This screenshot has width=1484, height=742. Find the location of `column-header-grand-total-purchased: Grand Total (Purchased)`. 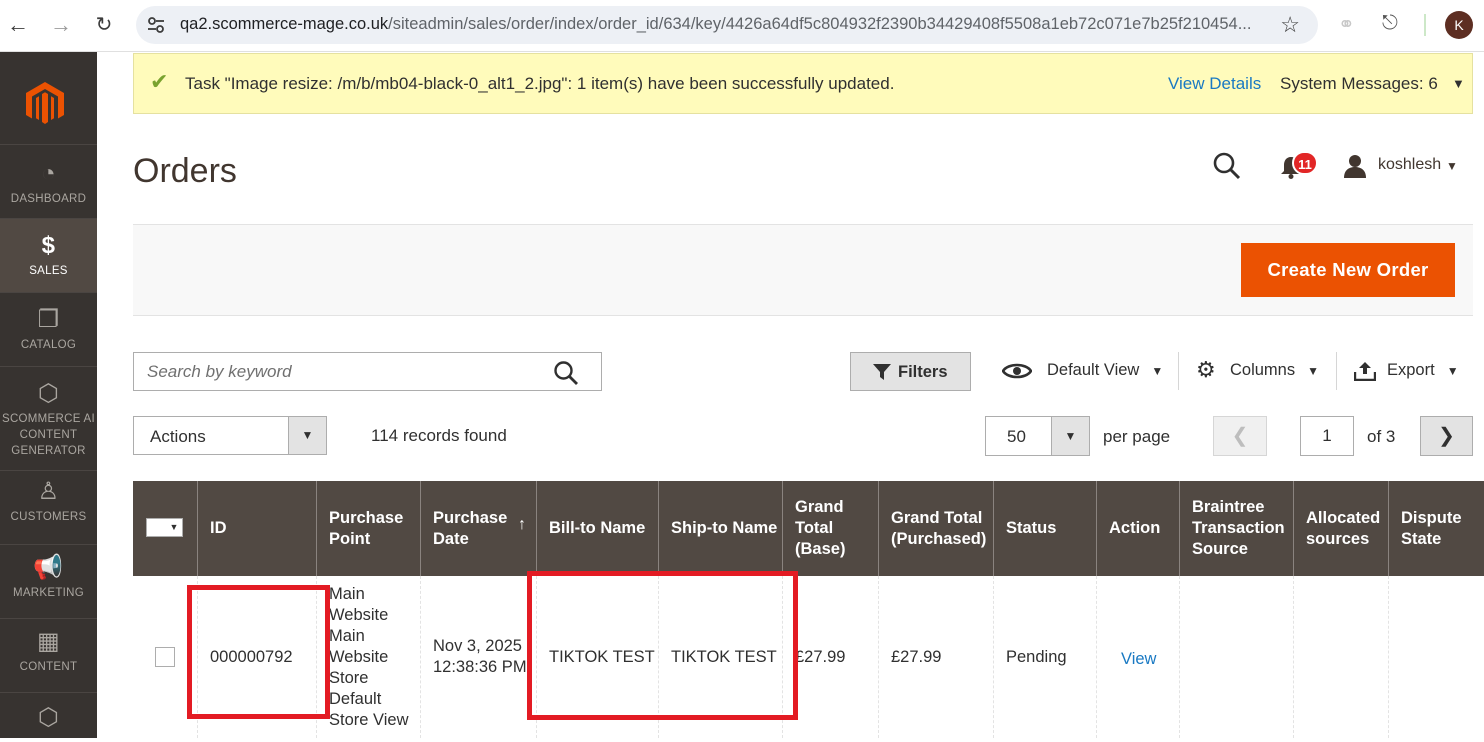

column-header-grand-total-purchased: Grand Total (Purchased) is located at coordinates (935, 528).